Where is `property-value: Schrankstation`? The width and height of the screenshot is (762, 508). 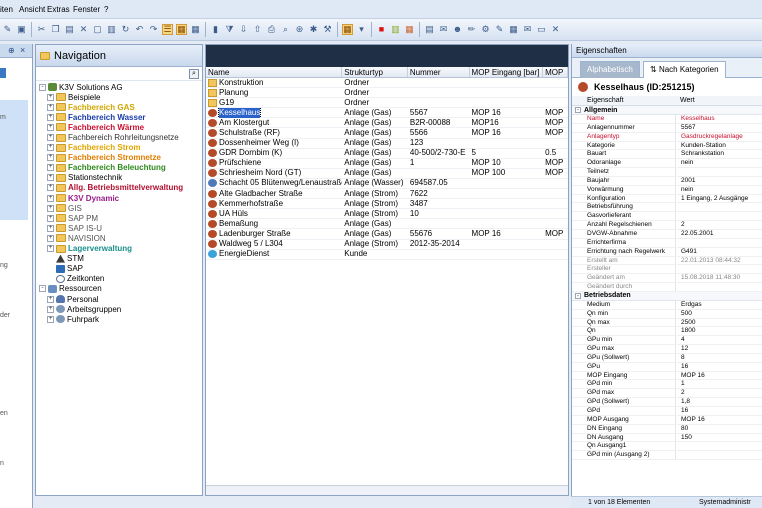
property-value: Schrankstation is located at coordinates (719, 154).